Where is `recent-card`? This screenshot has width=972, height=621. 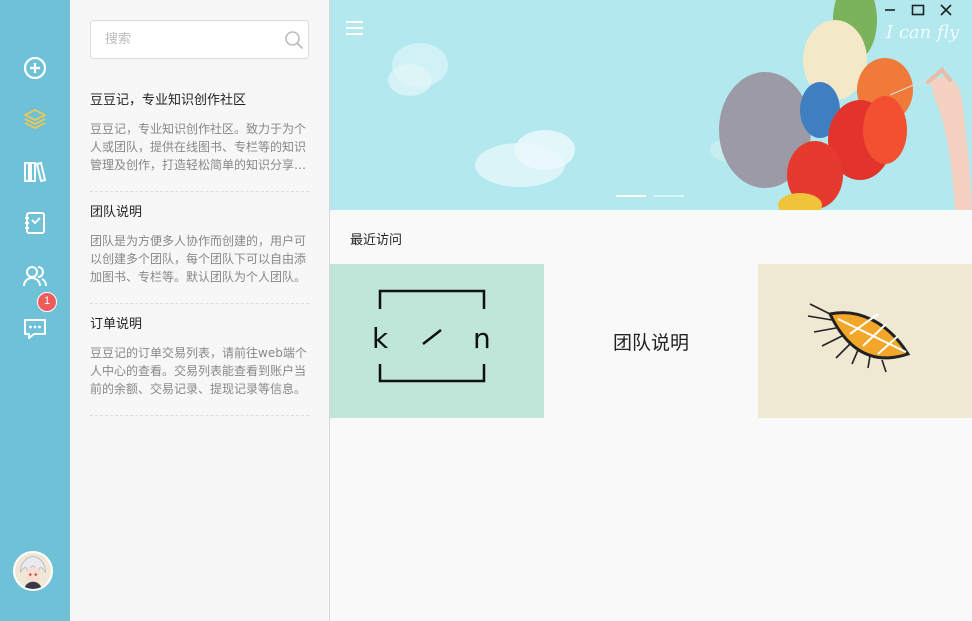 recent-card is located at coordinates (865, 341).